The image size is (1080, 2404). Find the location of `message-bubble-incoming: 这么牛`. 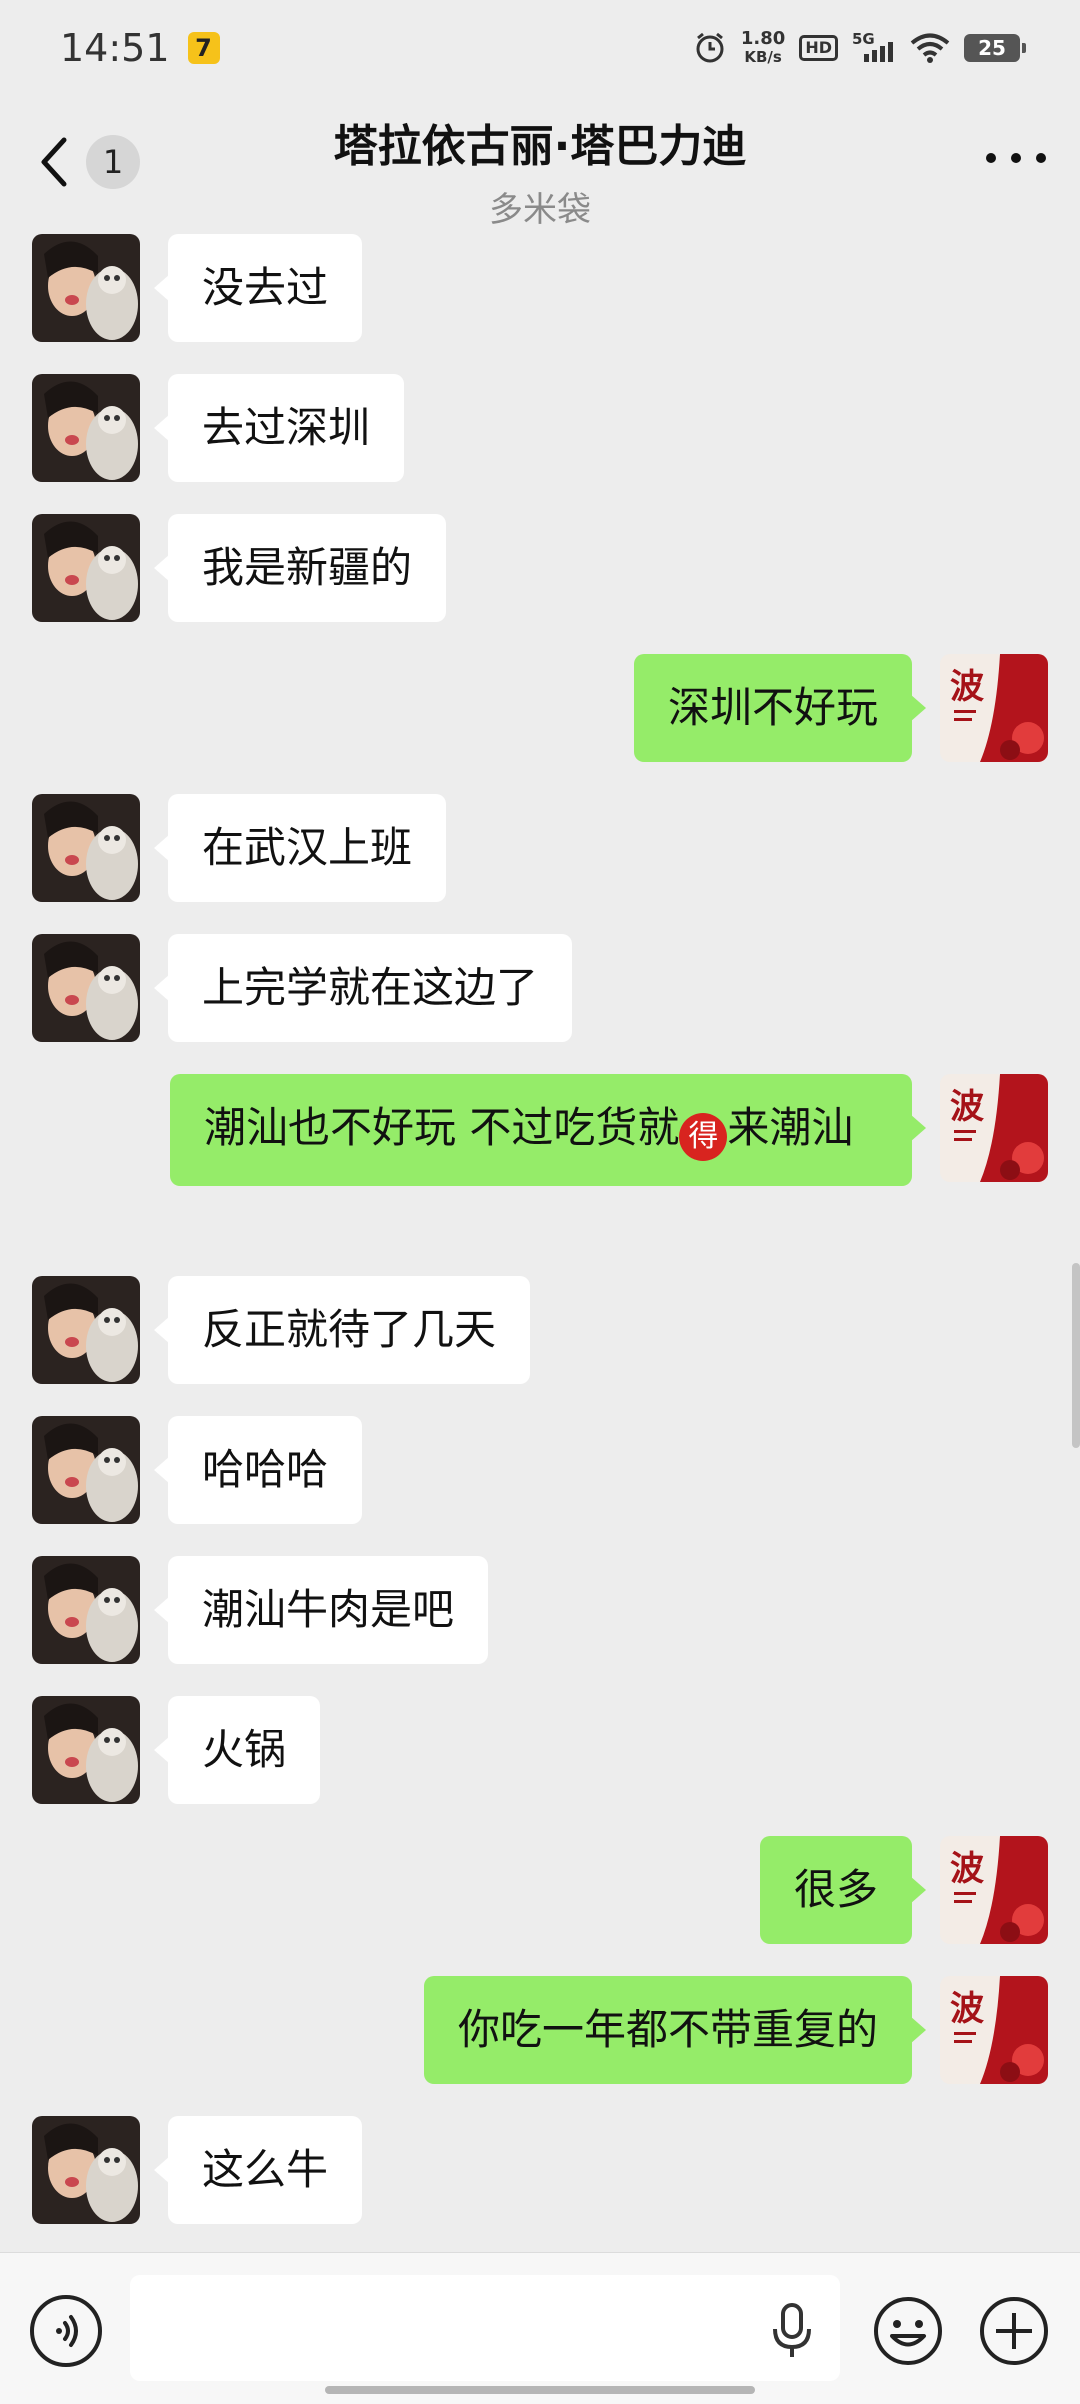

message-bubble-incoming: 这么牛 is located at coordinates (258, 2170).